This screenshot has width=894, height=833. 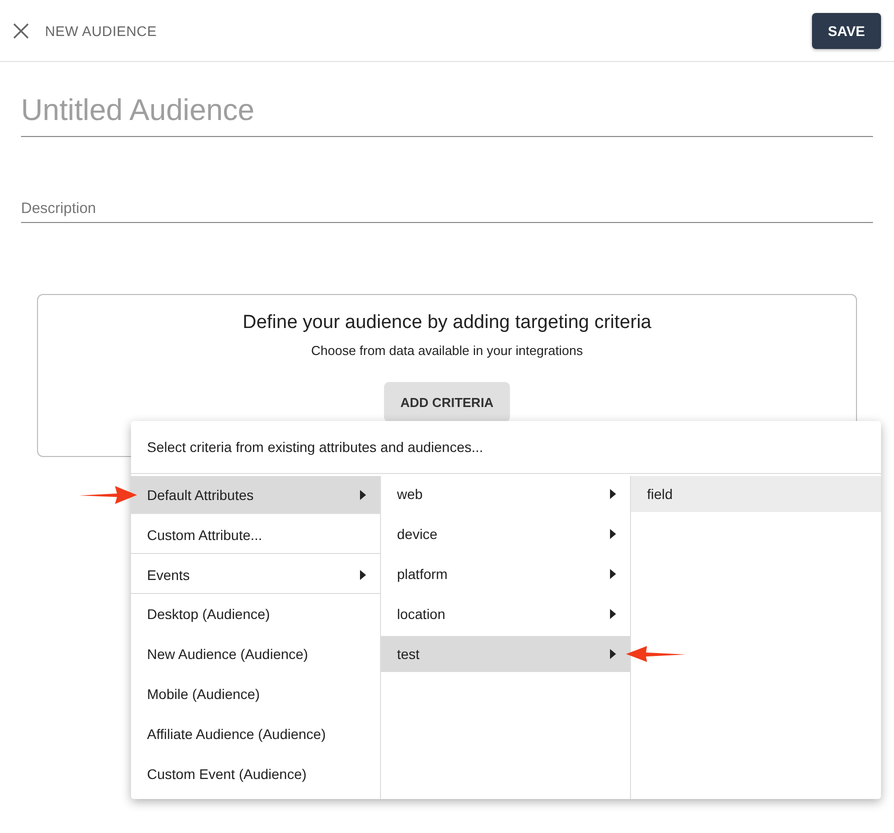 I want to click on menu-item: test, so click(x=505, y=654).